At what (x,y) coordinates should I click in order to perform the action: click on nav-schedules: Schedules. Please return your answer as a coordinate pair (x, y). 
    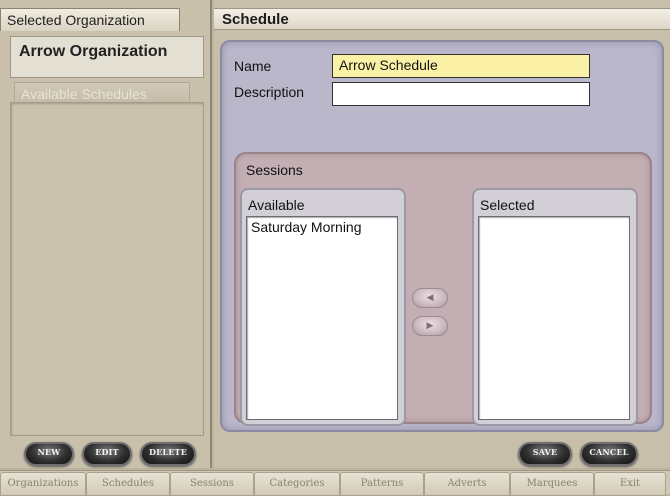
    Looking at the image, I should click on (128, 484).